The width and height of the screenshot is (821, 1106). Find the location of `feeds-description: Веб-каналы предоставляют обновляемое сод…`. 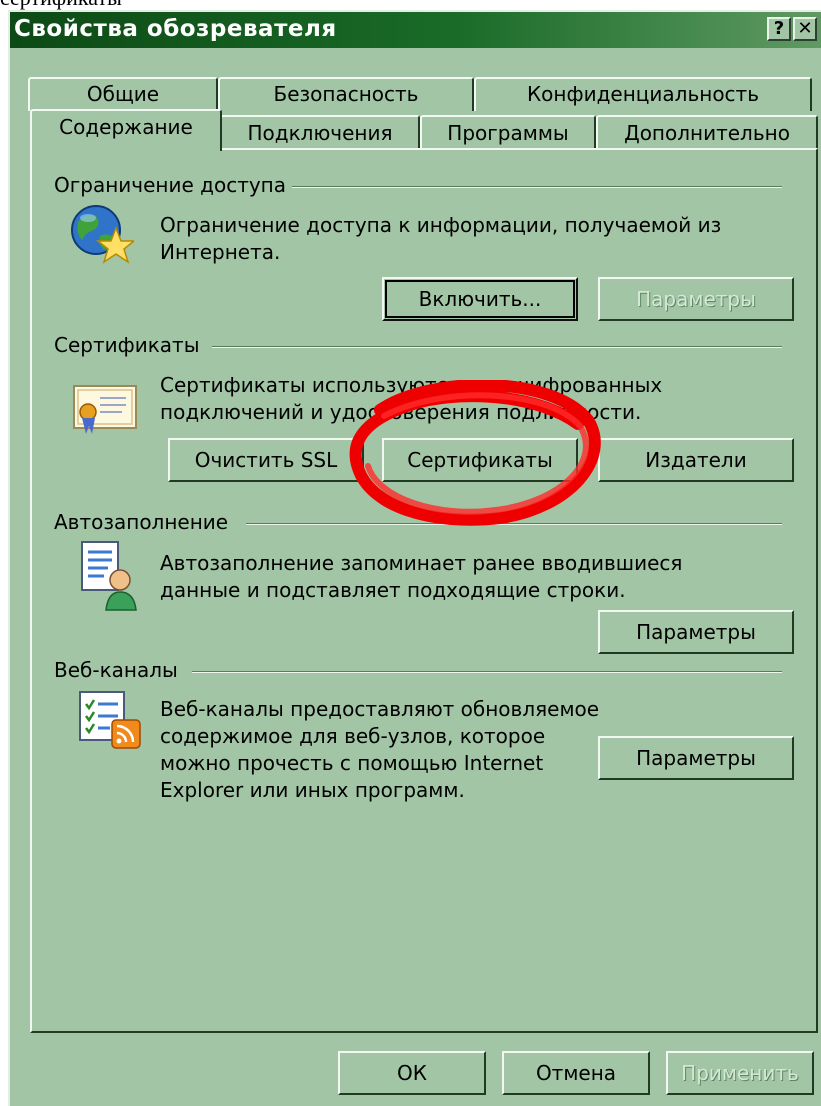

feeds-description: Веб-каналы предоставляют обновляемое сод… is located at coordinates (380, 749).